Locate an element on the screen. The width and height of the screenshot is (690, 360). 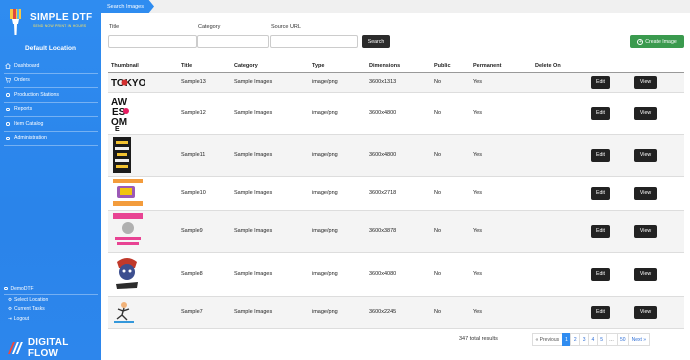
column-header: Type is located at coordinates (337, 67).